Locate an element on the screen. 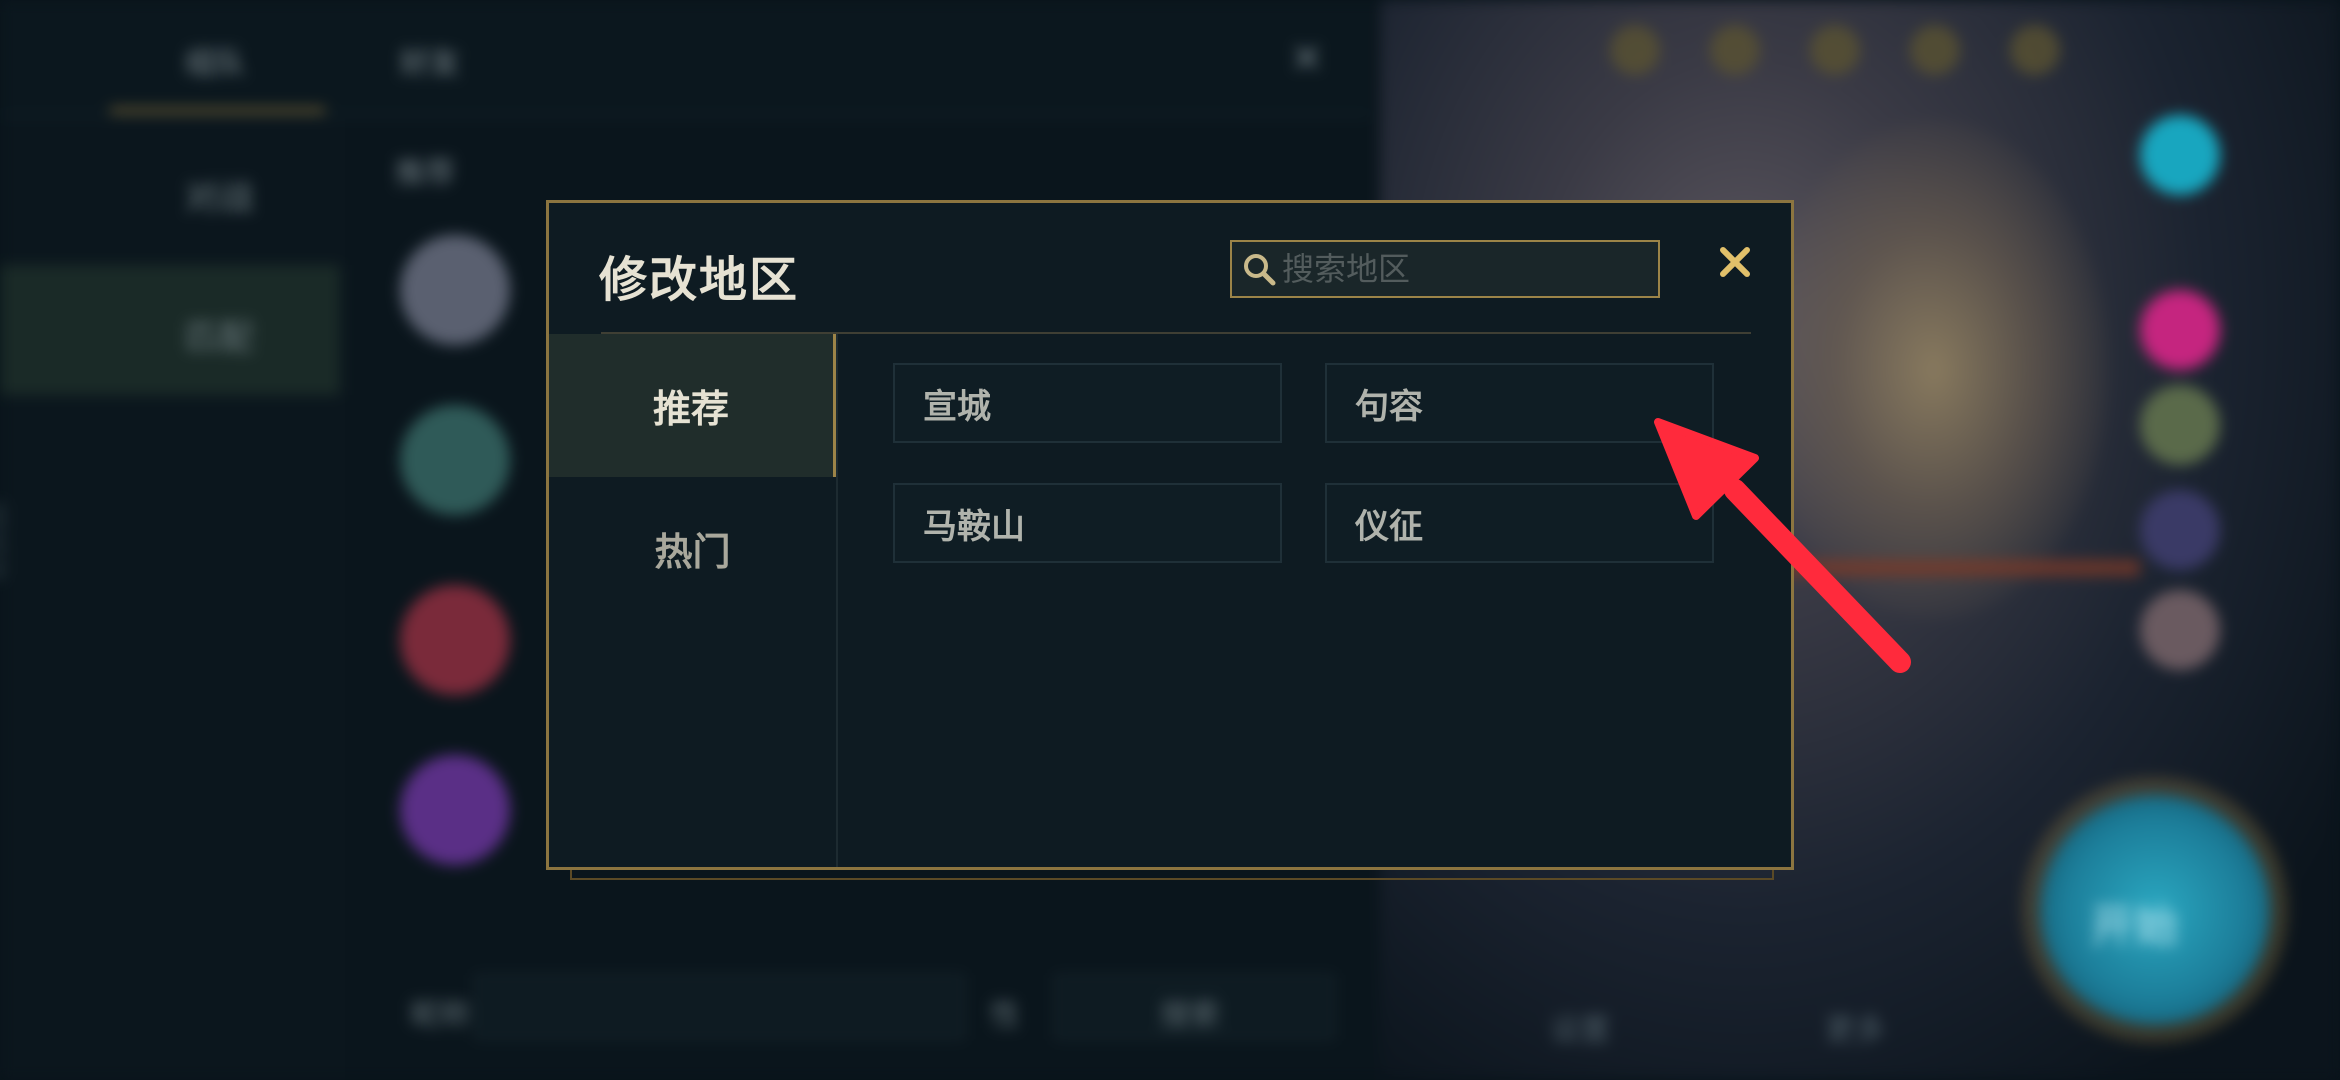  category-tab-popular: 热门 is located at coordinates (692, 548).